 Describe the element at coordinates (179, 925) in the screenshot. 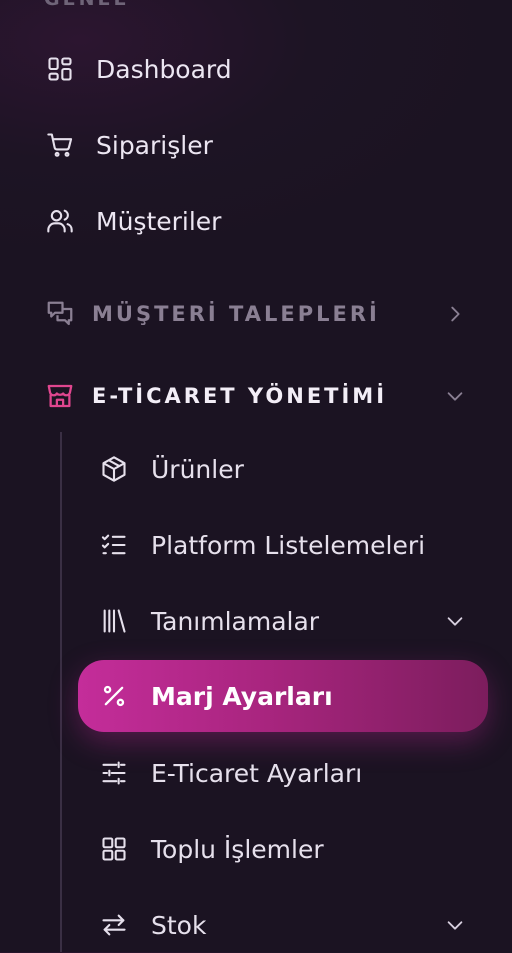

I see `submenu-item-label: Stok` at that location.